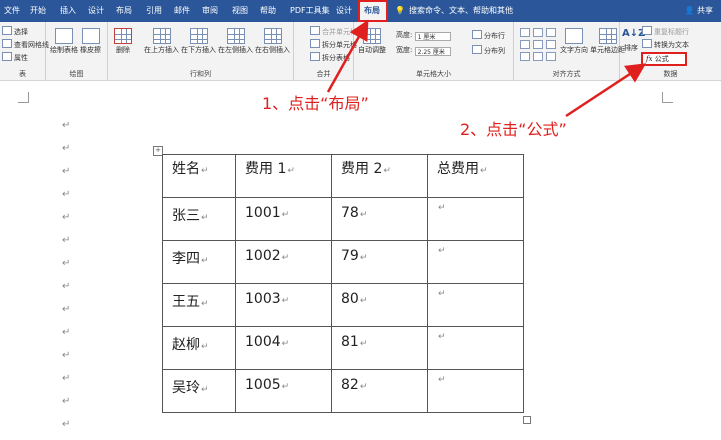  Describe the element at coordinates (64, 36) in the screenshot. I see `pencil-icon` at that location.